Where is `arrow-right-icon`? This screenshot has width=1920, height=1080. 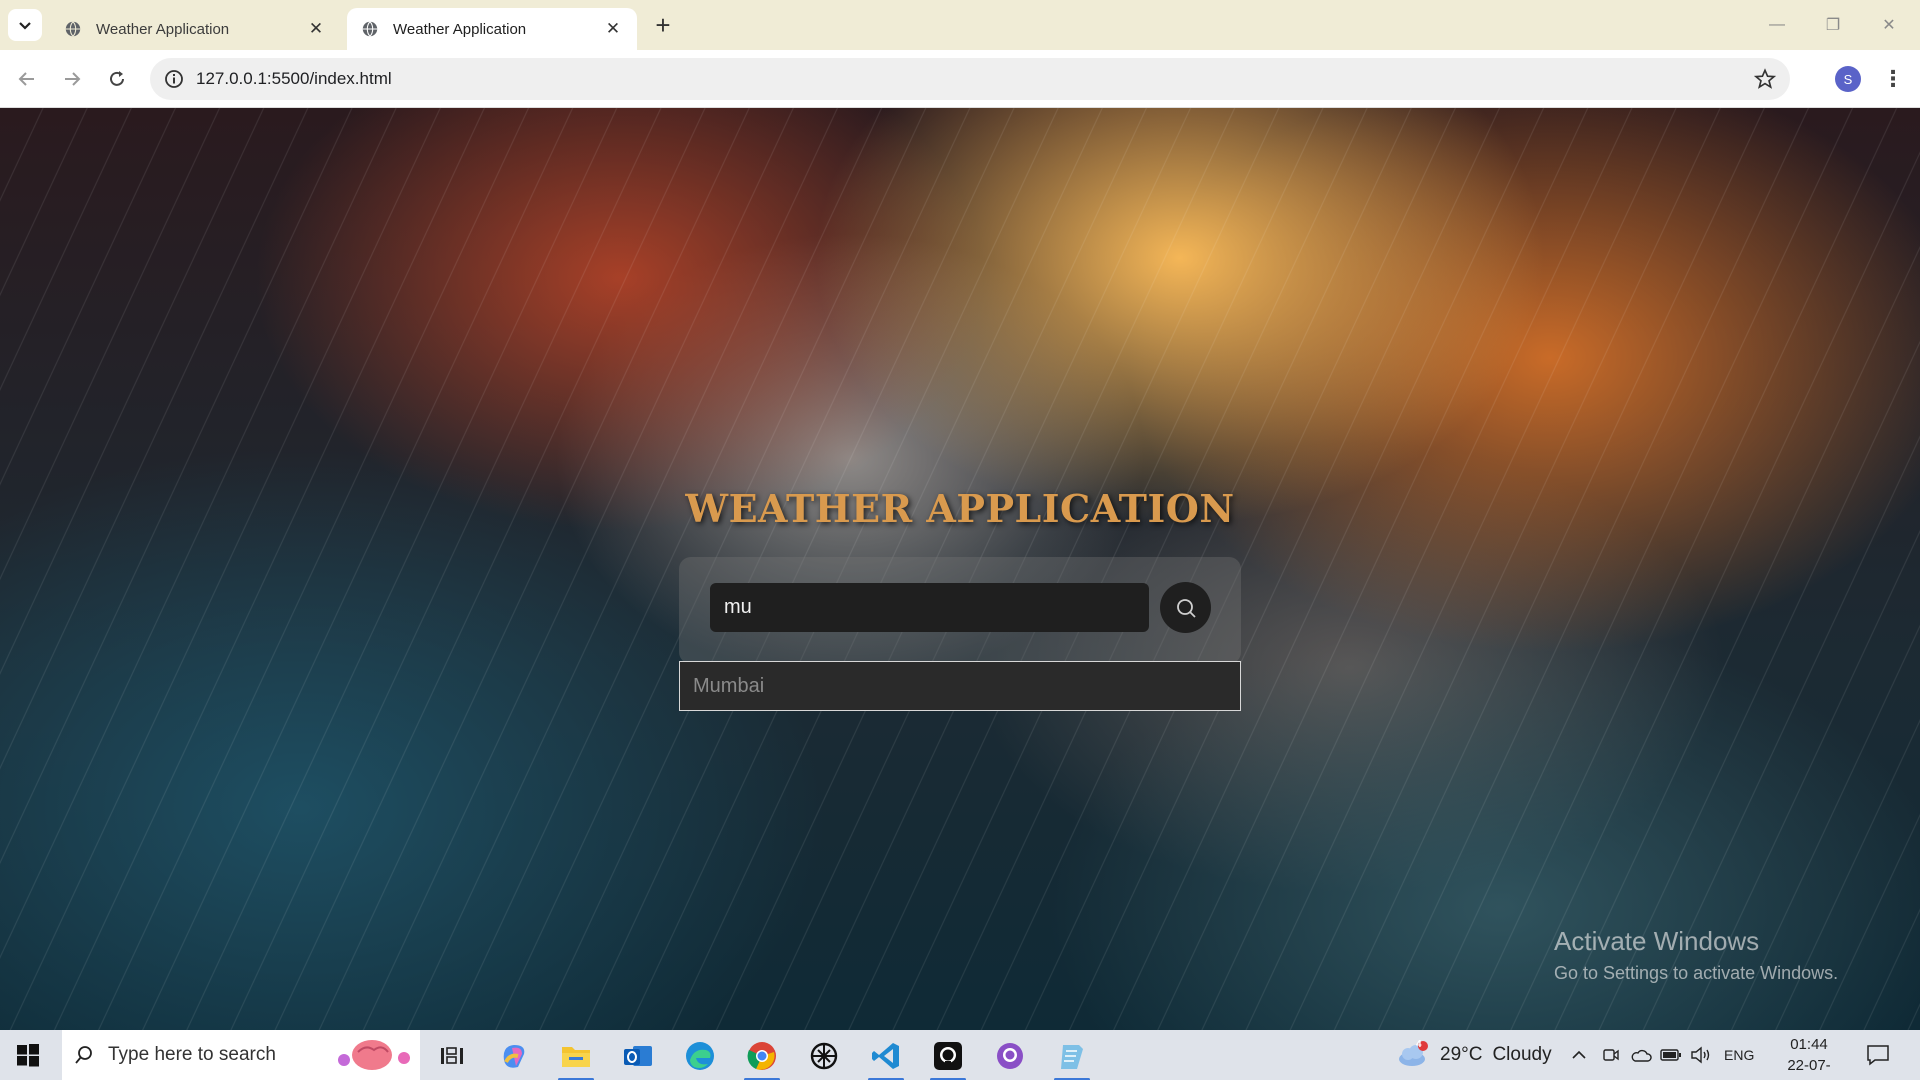
arrow-right-icon is located at coordinates (73, 79).